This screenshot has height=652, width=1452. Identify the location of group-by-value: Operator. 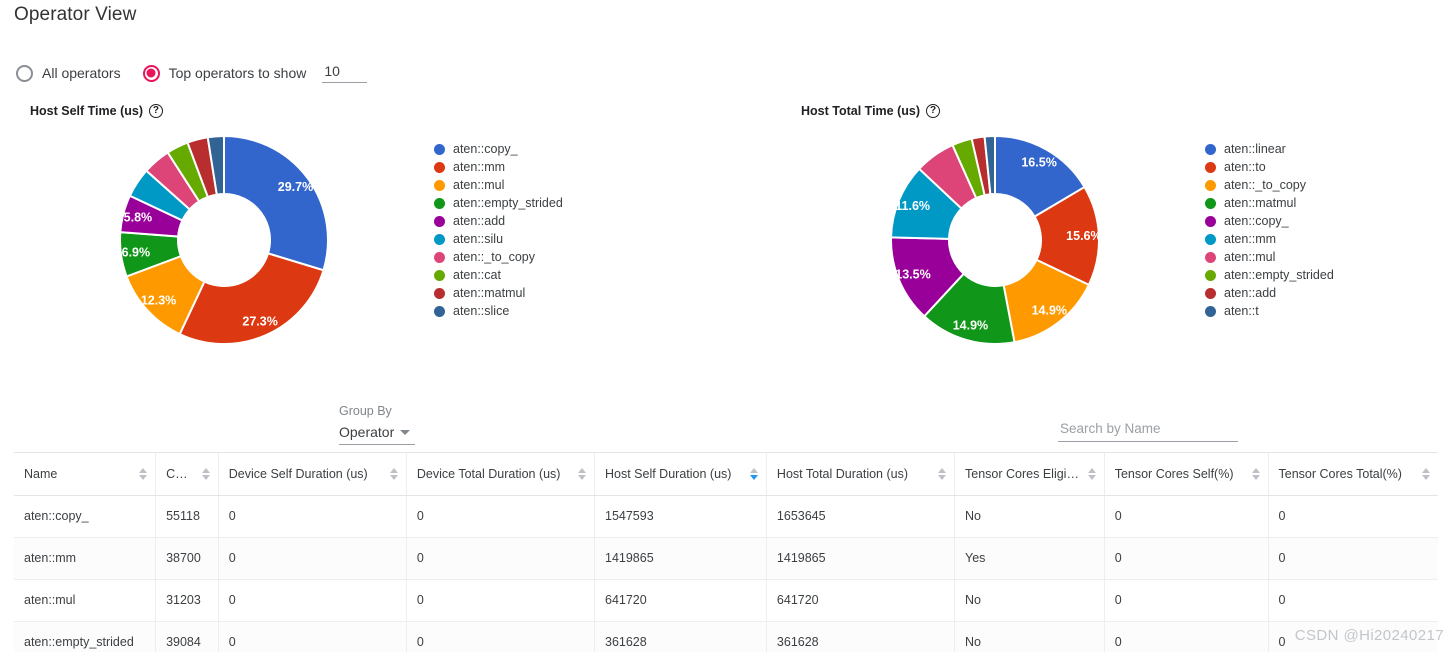
(367, 432).